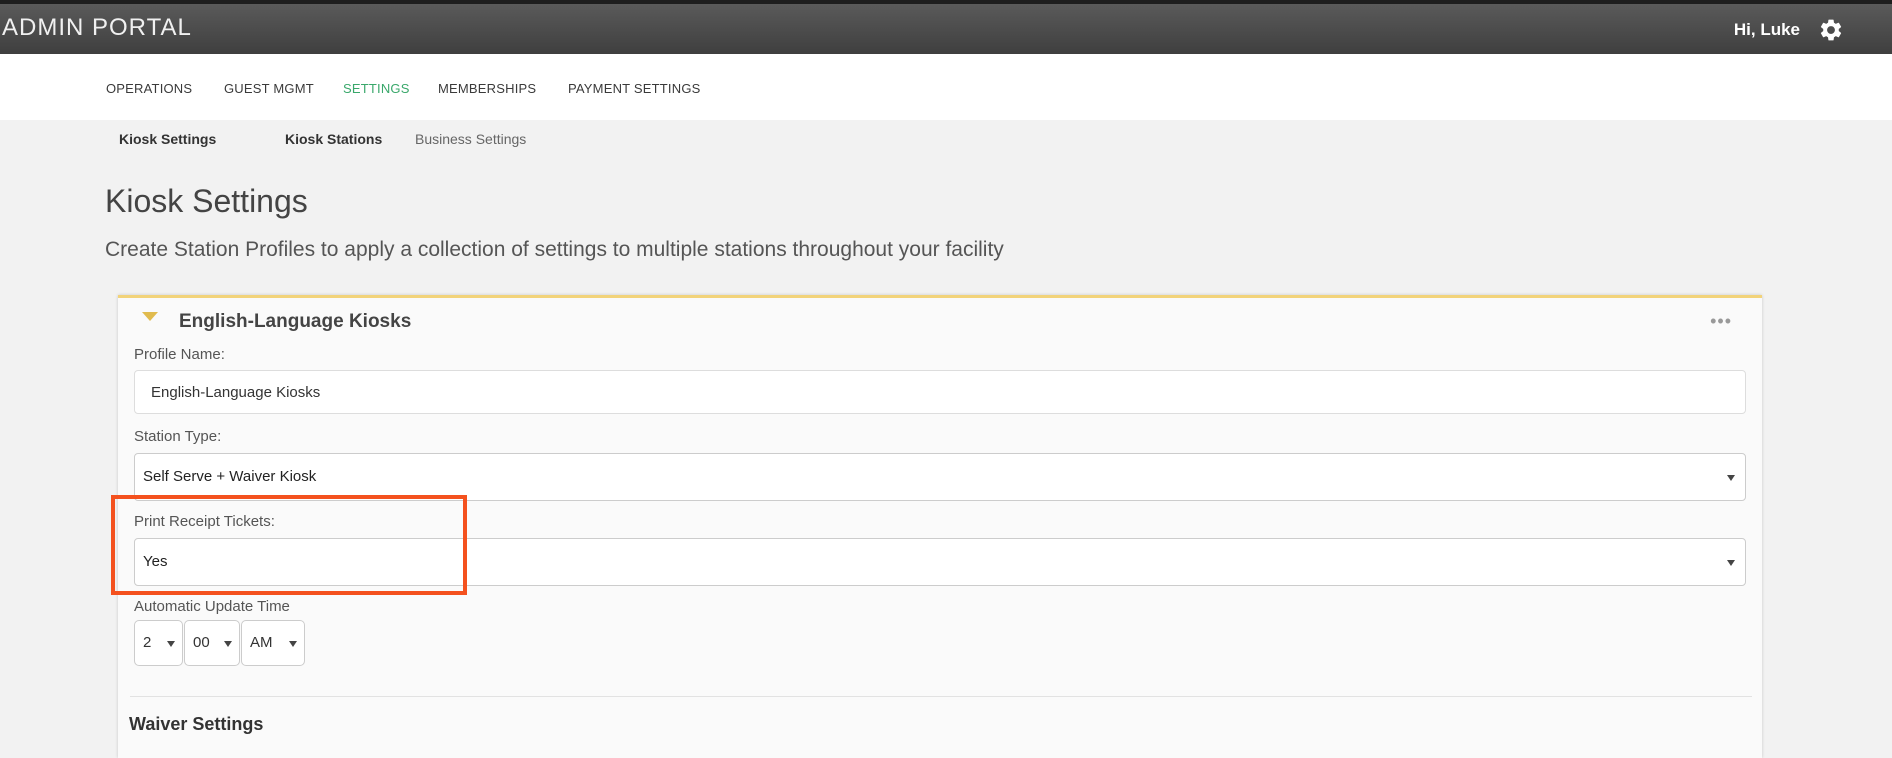 This screenshot has height=758, width=1892. I want to click on update-period-select: AM, so click(273, 643).